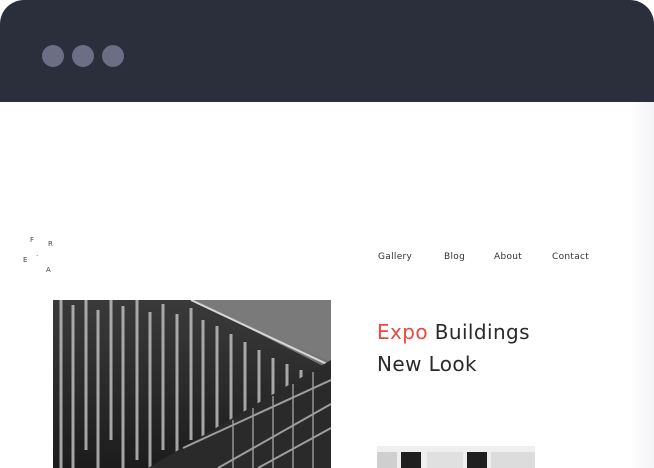  What do you see at coordinates (32, 240) in the screenshot?
I see `logo-letter: F` at bounding box center [32, 240].